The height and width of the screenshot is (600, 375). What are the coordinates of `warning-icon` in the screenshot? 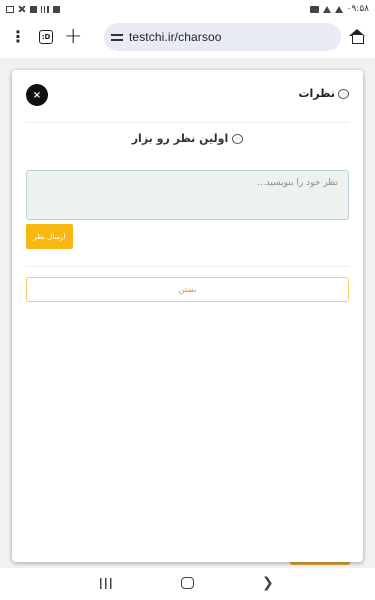 It's located at (326, 9).